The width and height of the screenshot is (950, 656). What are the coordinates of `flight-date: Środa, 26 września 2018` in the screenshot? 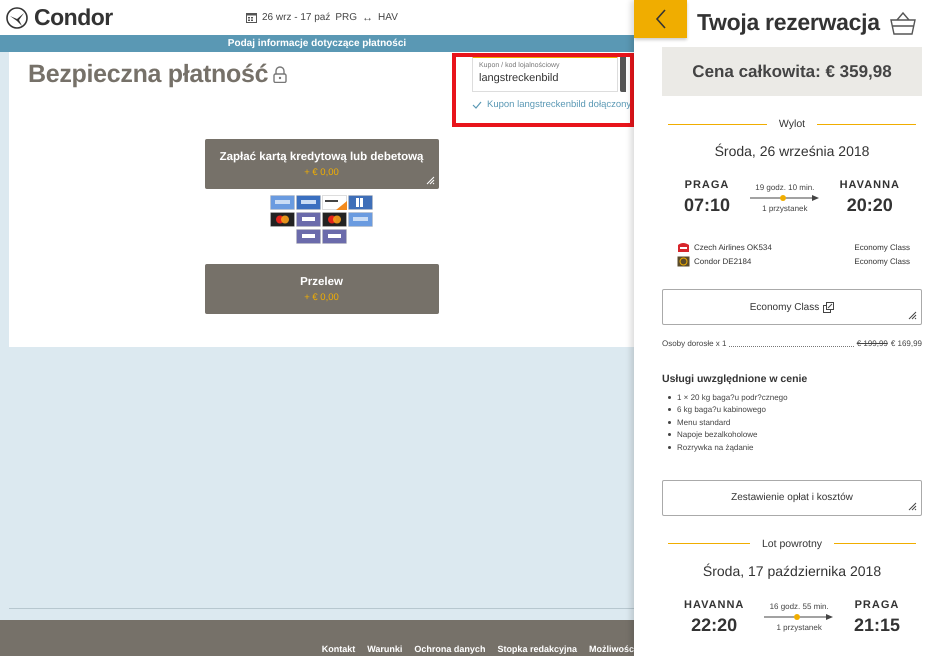 It's located at (792, 151).